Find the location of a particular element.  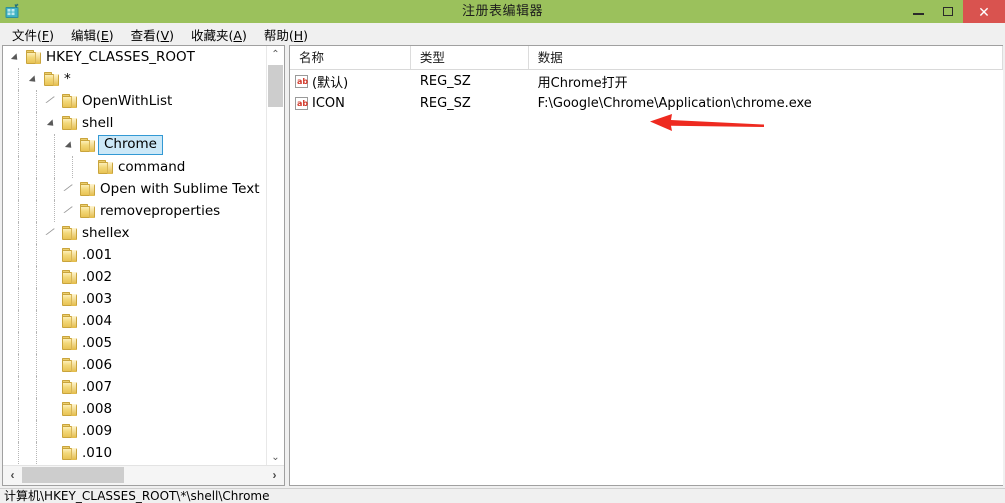

tree-node-label: removeproperties is located at coordinates (160, 211).